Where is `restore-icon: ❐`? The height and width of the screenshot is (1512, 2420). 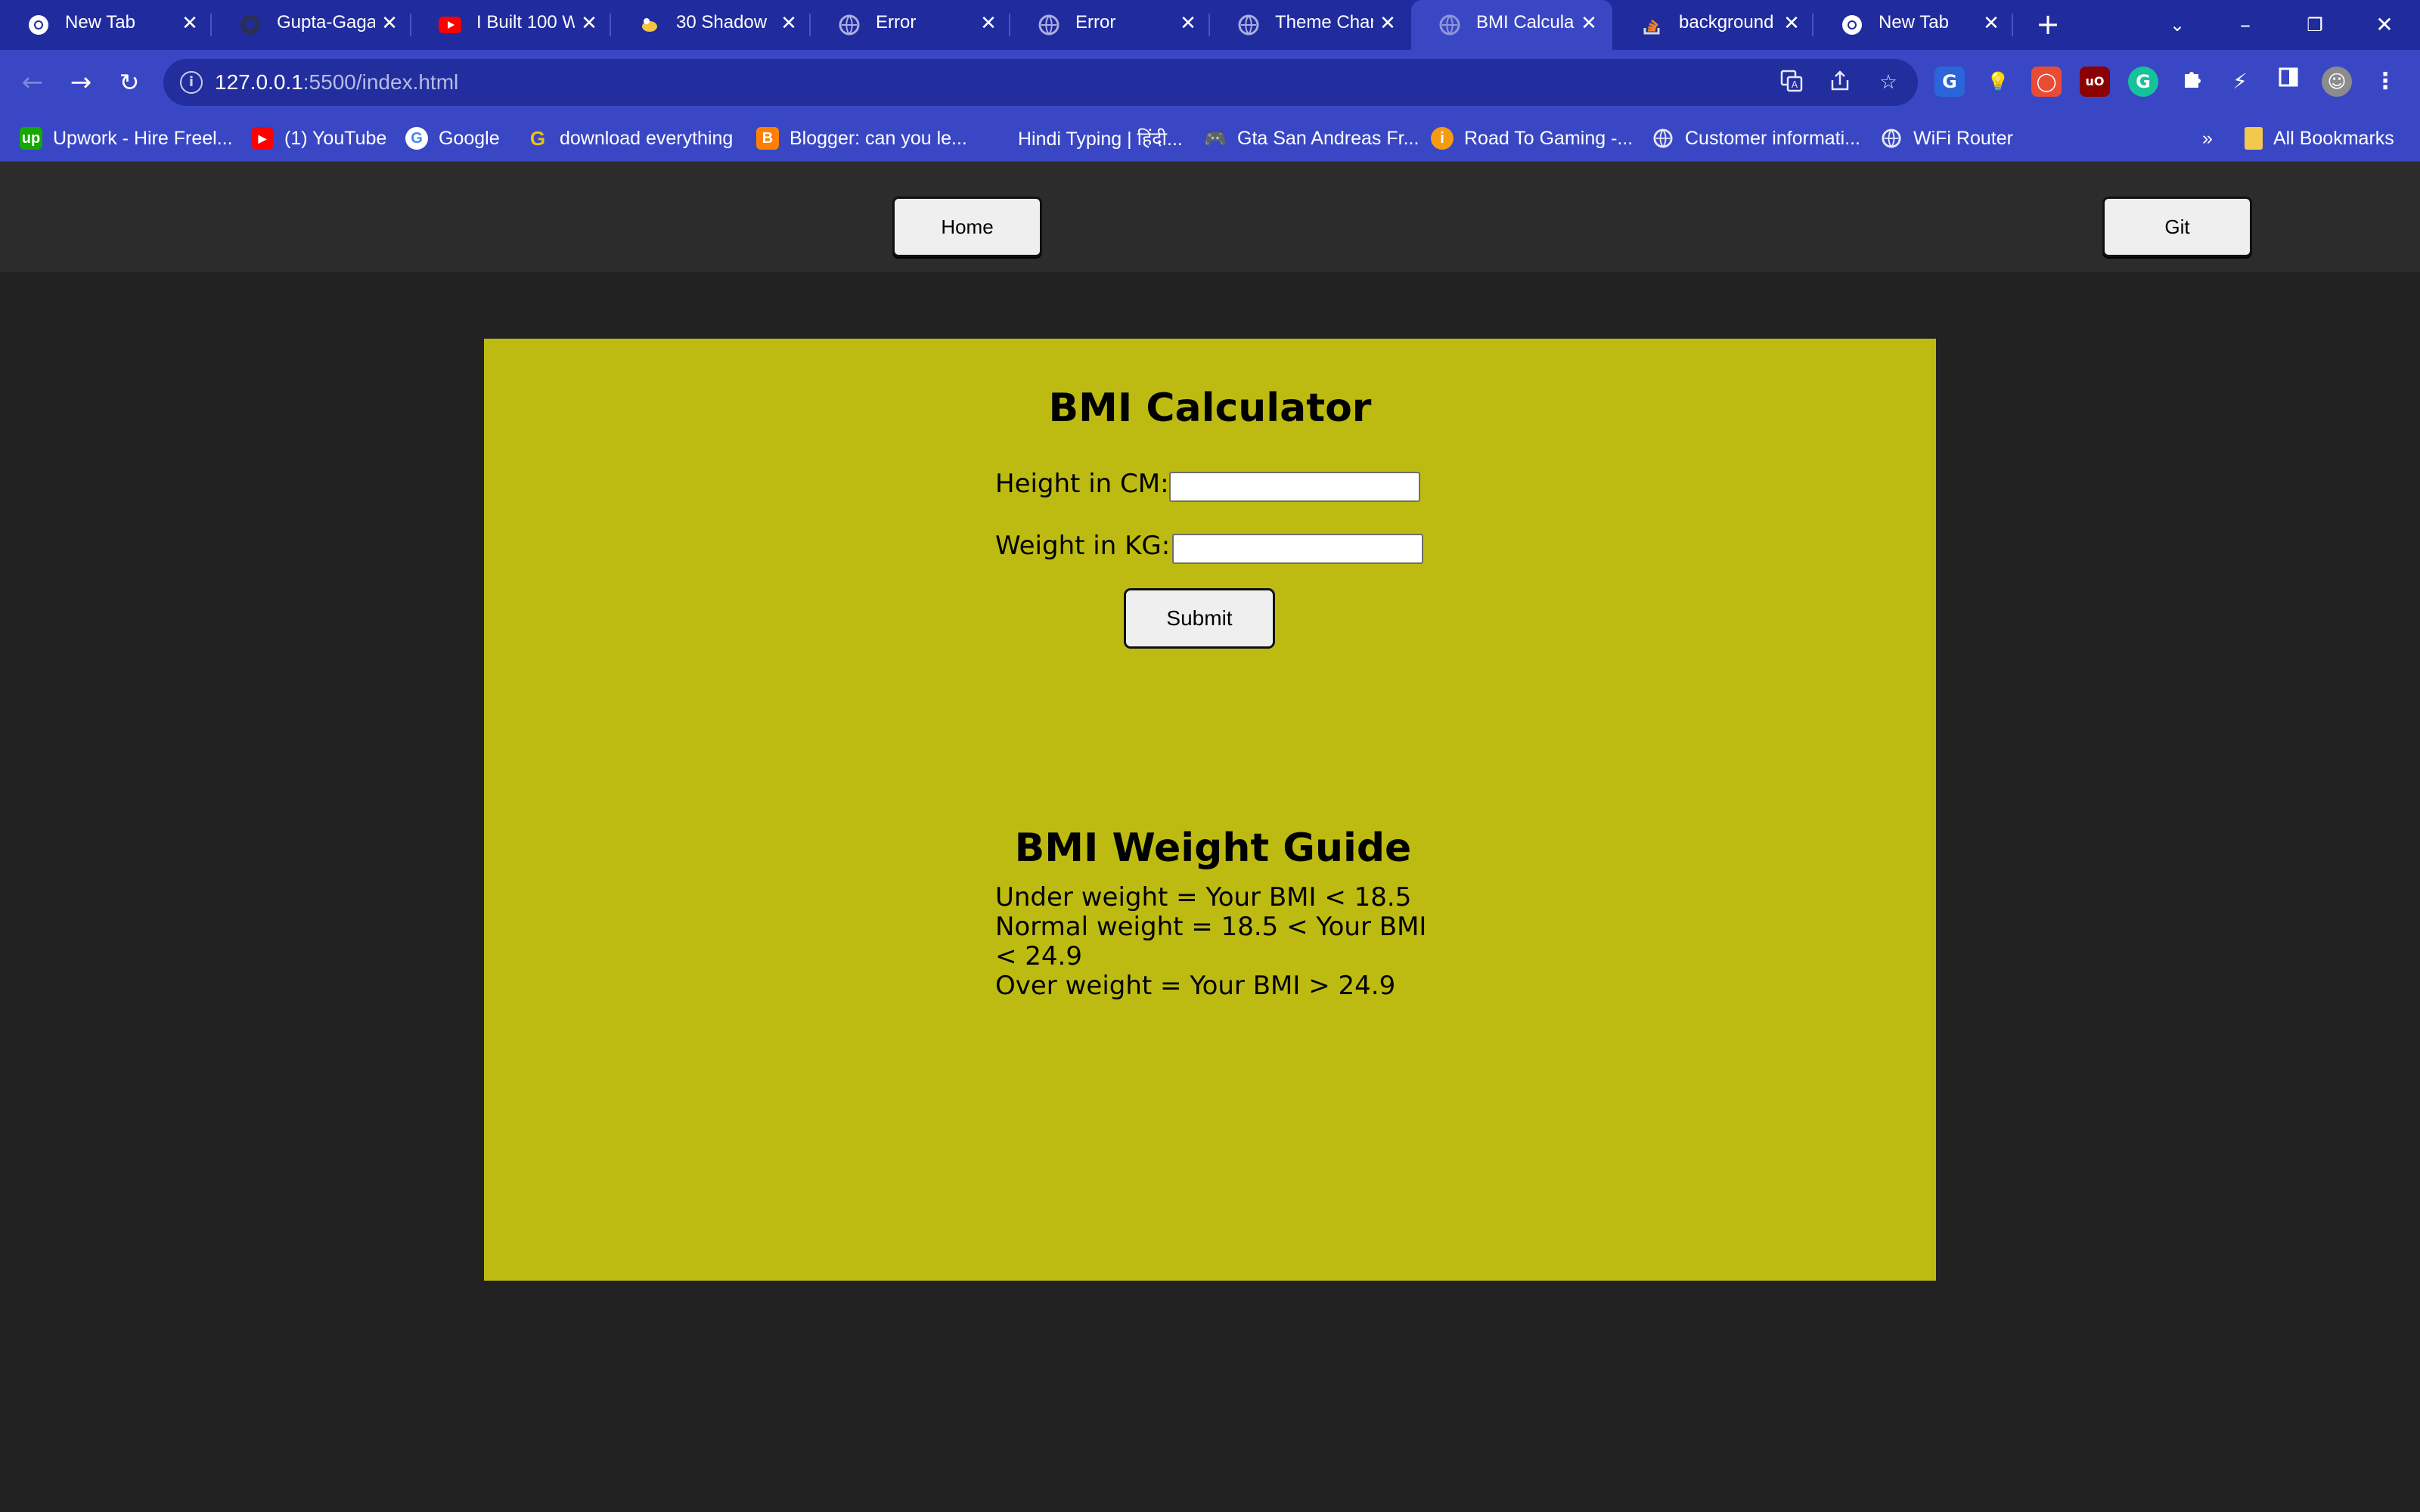
restore-icon: ❐ is located at coordinates (2315, 25).